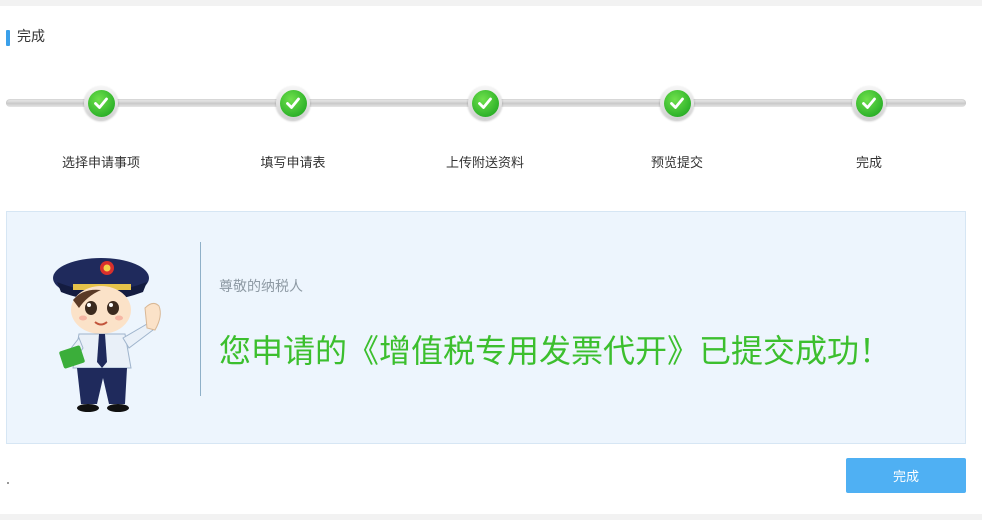 This screenshot has height=520, width=982. I want to click on panel-divider, so click(200, 319).